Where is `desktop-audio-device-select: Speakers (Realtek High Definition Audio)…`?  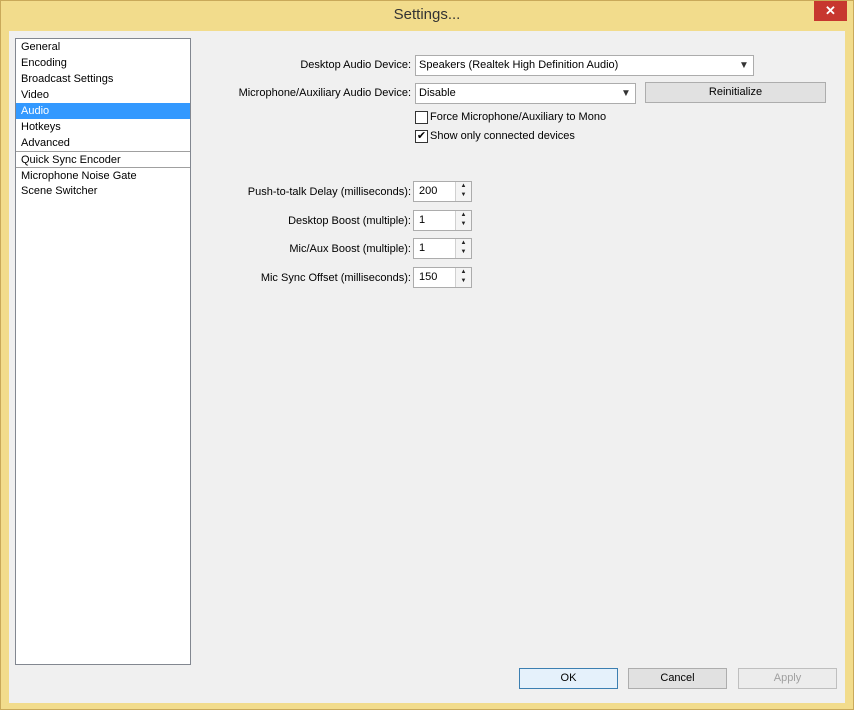 desktop-audio-device-select: Speakers (Realtek High Definition Audio)… is located at coordinates (584, 65).